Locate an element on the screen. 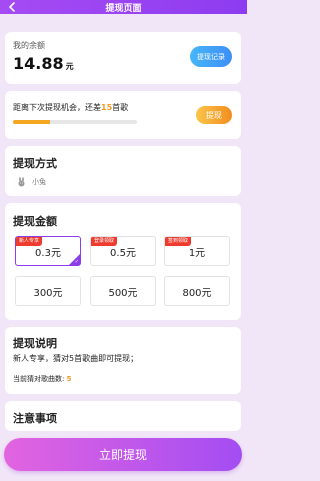 The width and height of the screenshot is (320, 481). option-tag: 新人专享 is located at coordinates (29, 241).